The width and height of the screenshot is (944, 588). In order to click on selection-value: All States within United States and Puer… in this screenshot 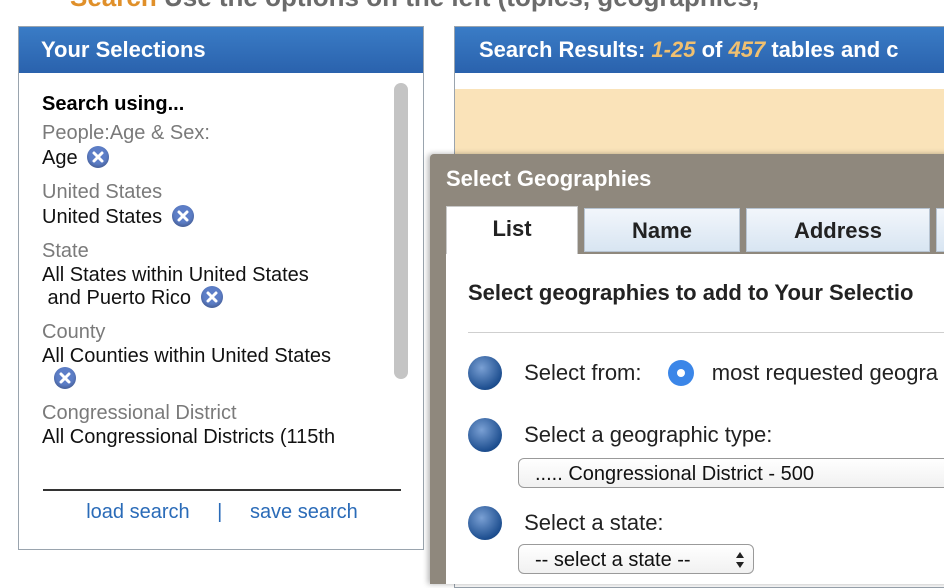, I will do `click(216, 286)`.